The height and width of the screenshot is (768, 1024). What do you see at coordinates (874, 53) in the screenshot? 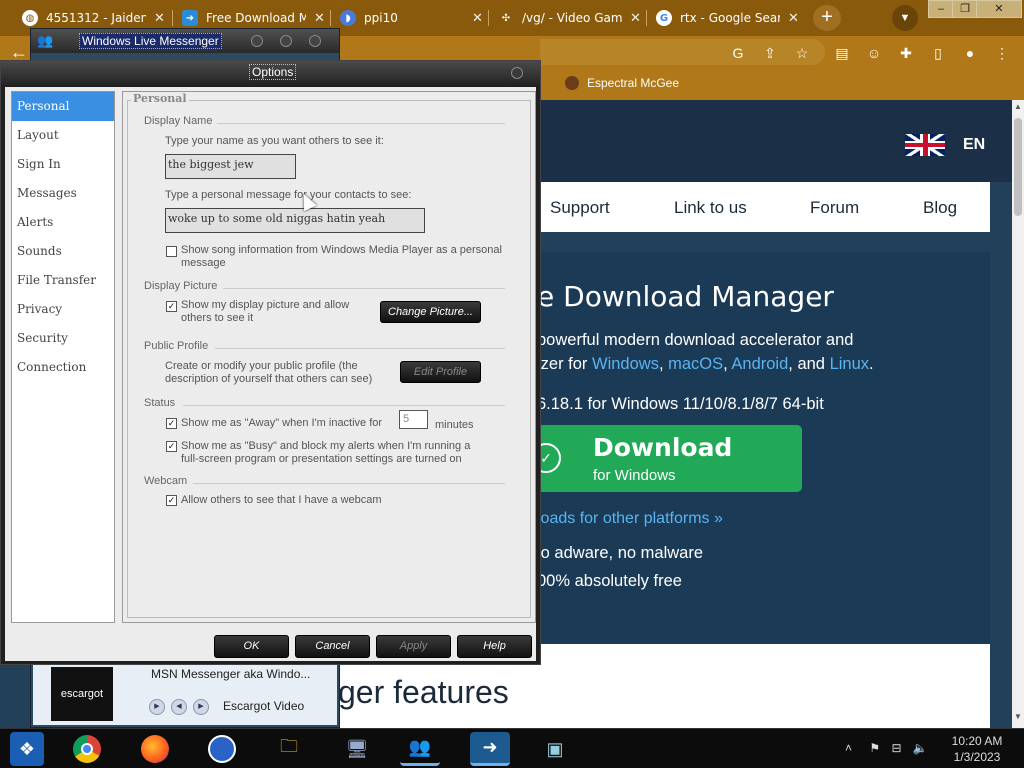
I see `extension-avatar-icon: ☺` at bounding box center [874, 53].